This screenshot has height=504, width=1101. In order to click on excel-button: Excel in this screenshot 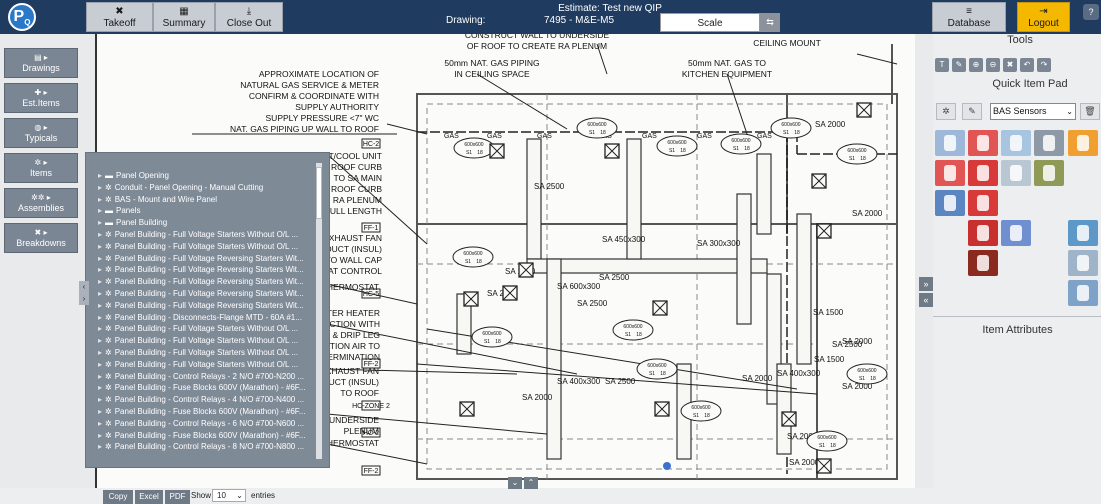, I will do `click(149, 497)`.